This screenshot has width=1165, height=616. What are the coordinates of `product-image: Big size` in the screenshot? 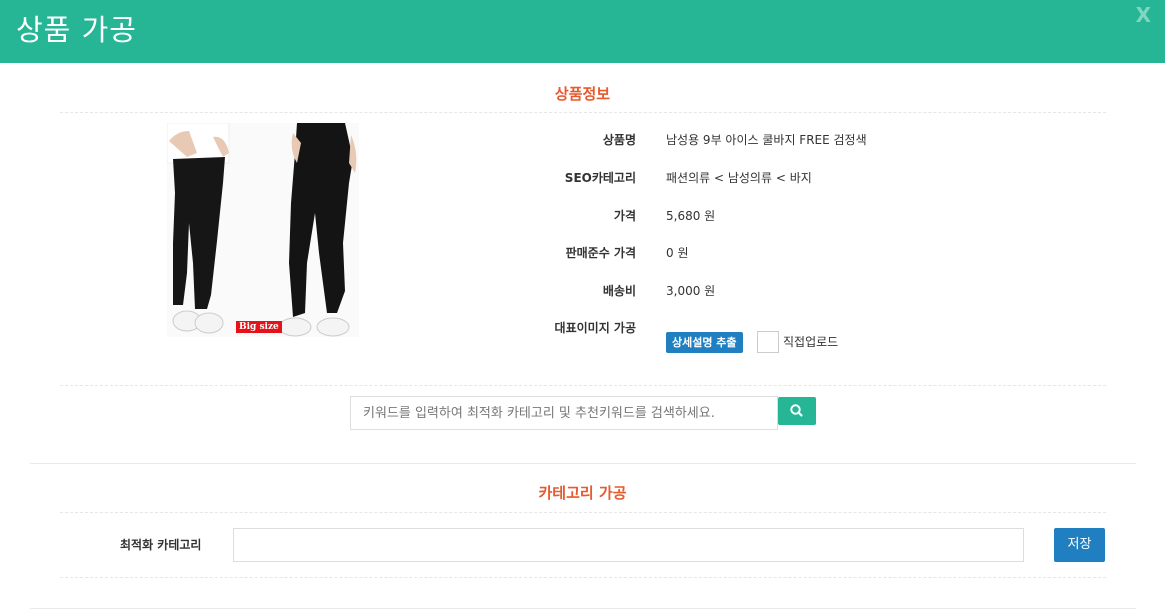 It's located at (263, 230).